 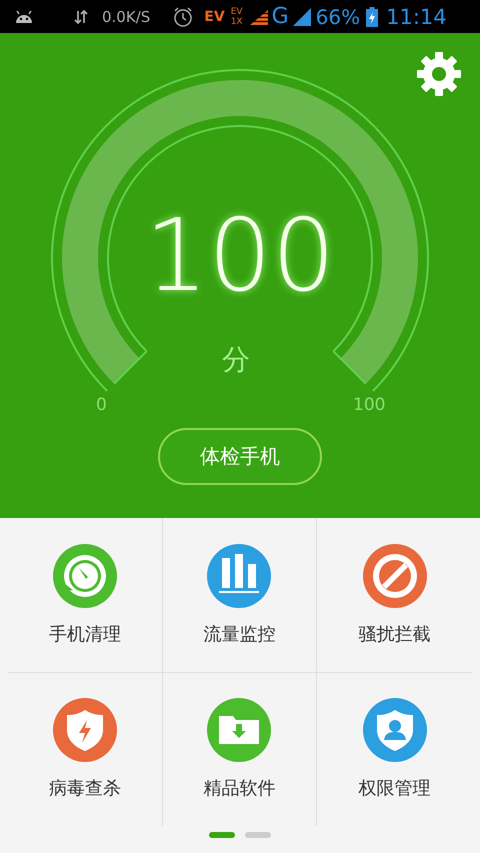 I want to click on tool-label: 骚扰拦截, so click(x=394, y=634).